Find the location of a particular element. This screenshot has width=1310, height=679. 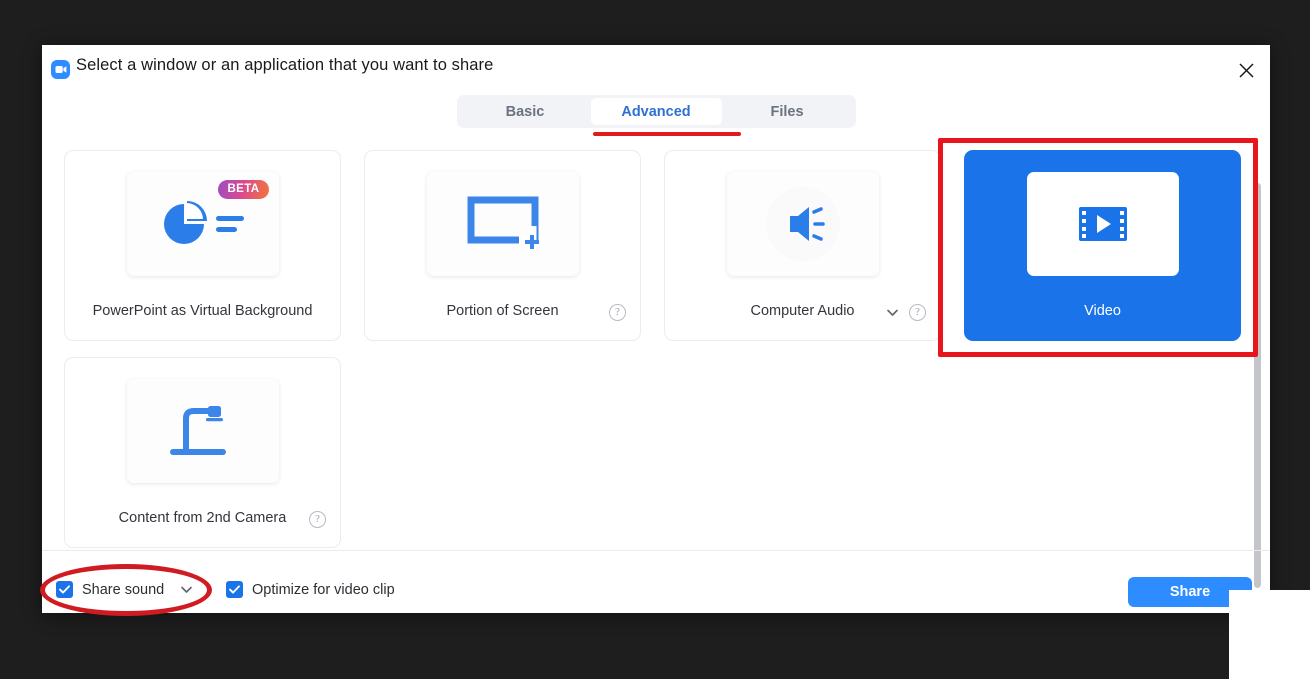

card-label: Content from 2nd Camera is located at coordinates (202, 518).